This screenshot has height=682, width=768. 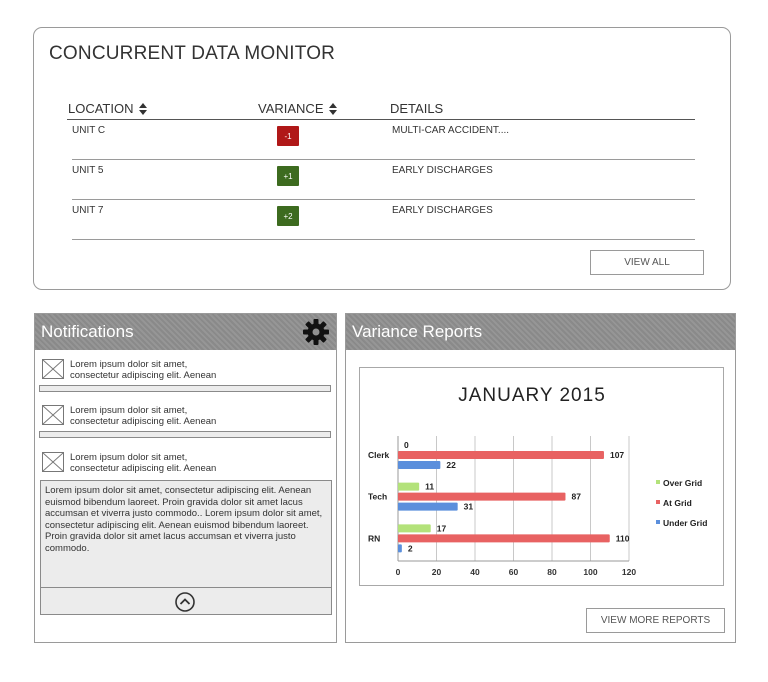 What do you see at coordinates (101, 108) in the screenshot?
I see `column-header-location-label: LOCATION` at bounding box center [101, 108].